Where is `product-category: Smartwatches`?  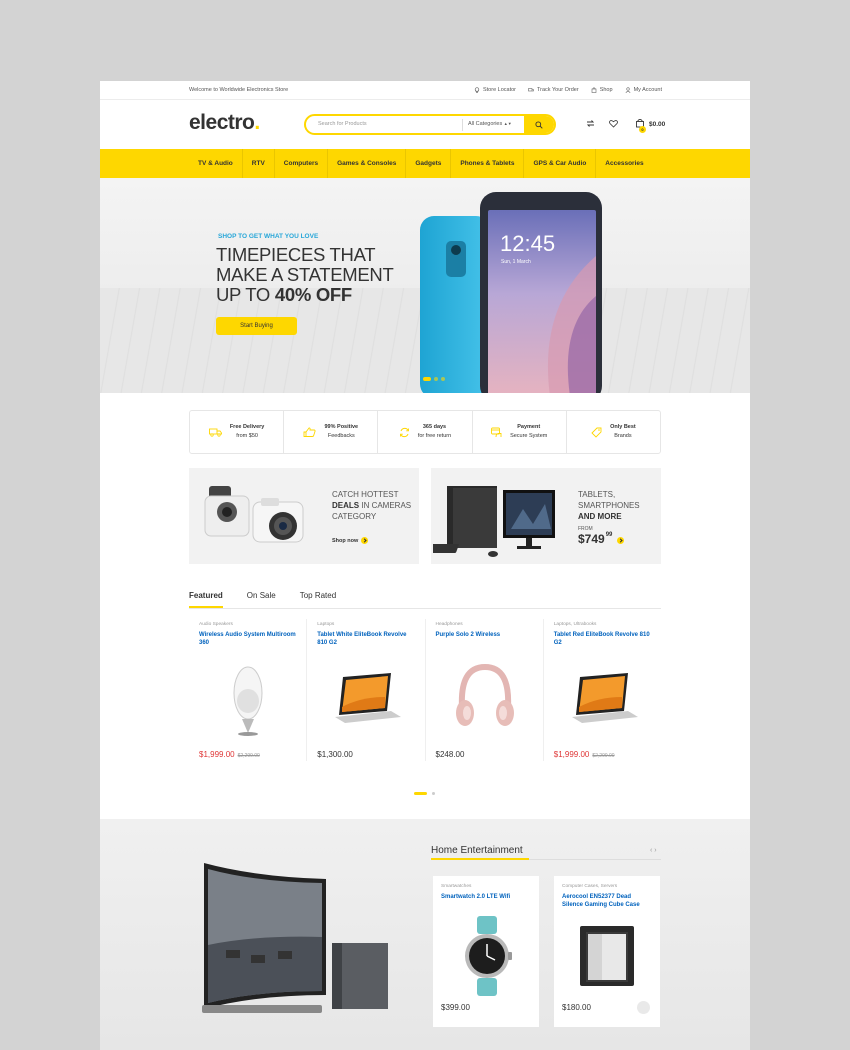 product-category: Smartwatches is located at coordinates (456, 886).